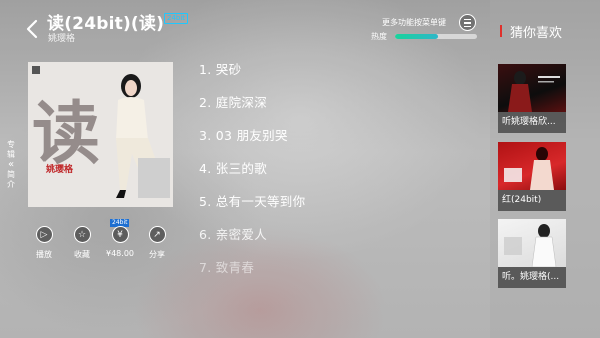 Image resolution: width=600 pixels, height=338 pixels. I want to click on favorite-button: ☆ 收藏, so click(82, 243).